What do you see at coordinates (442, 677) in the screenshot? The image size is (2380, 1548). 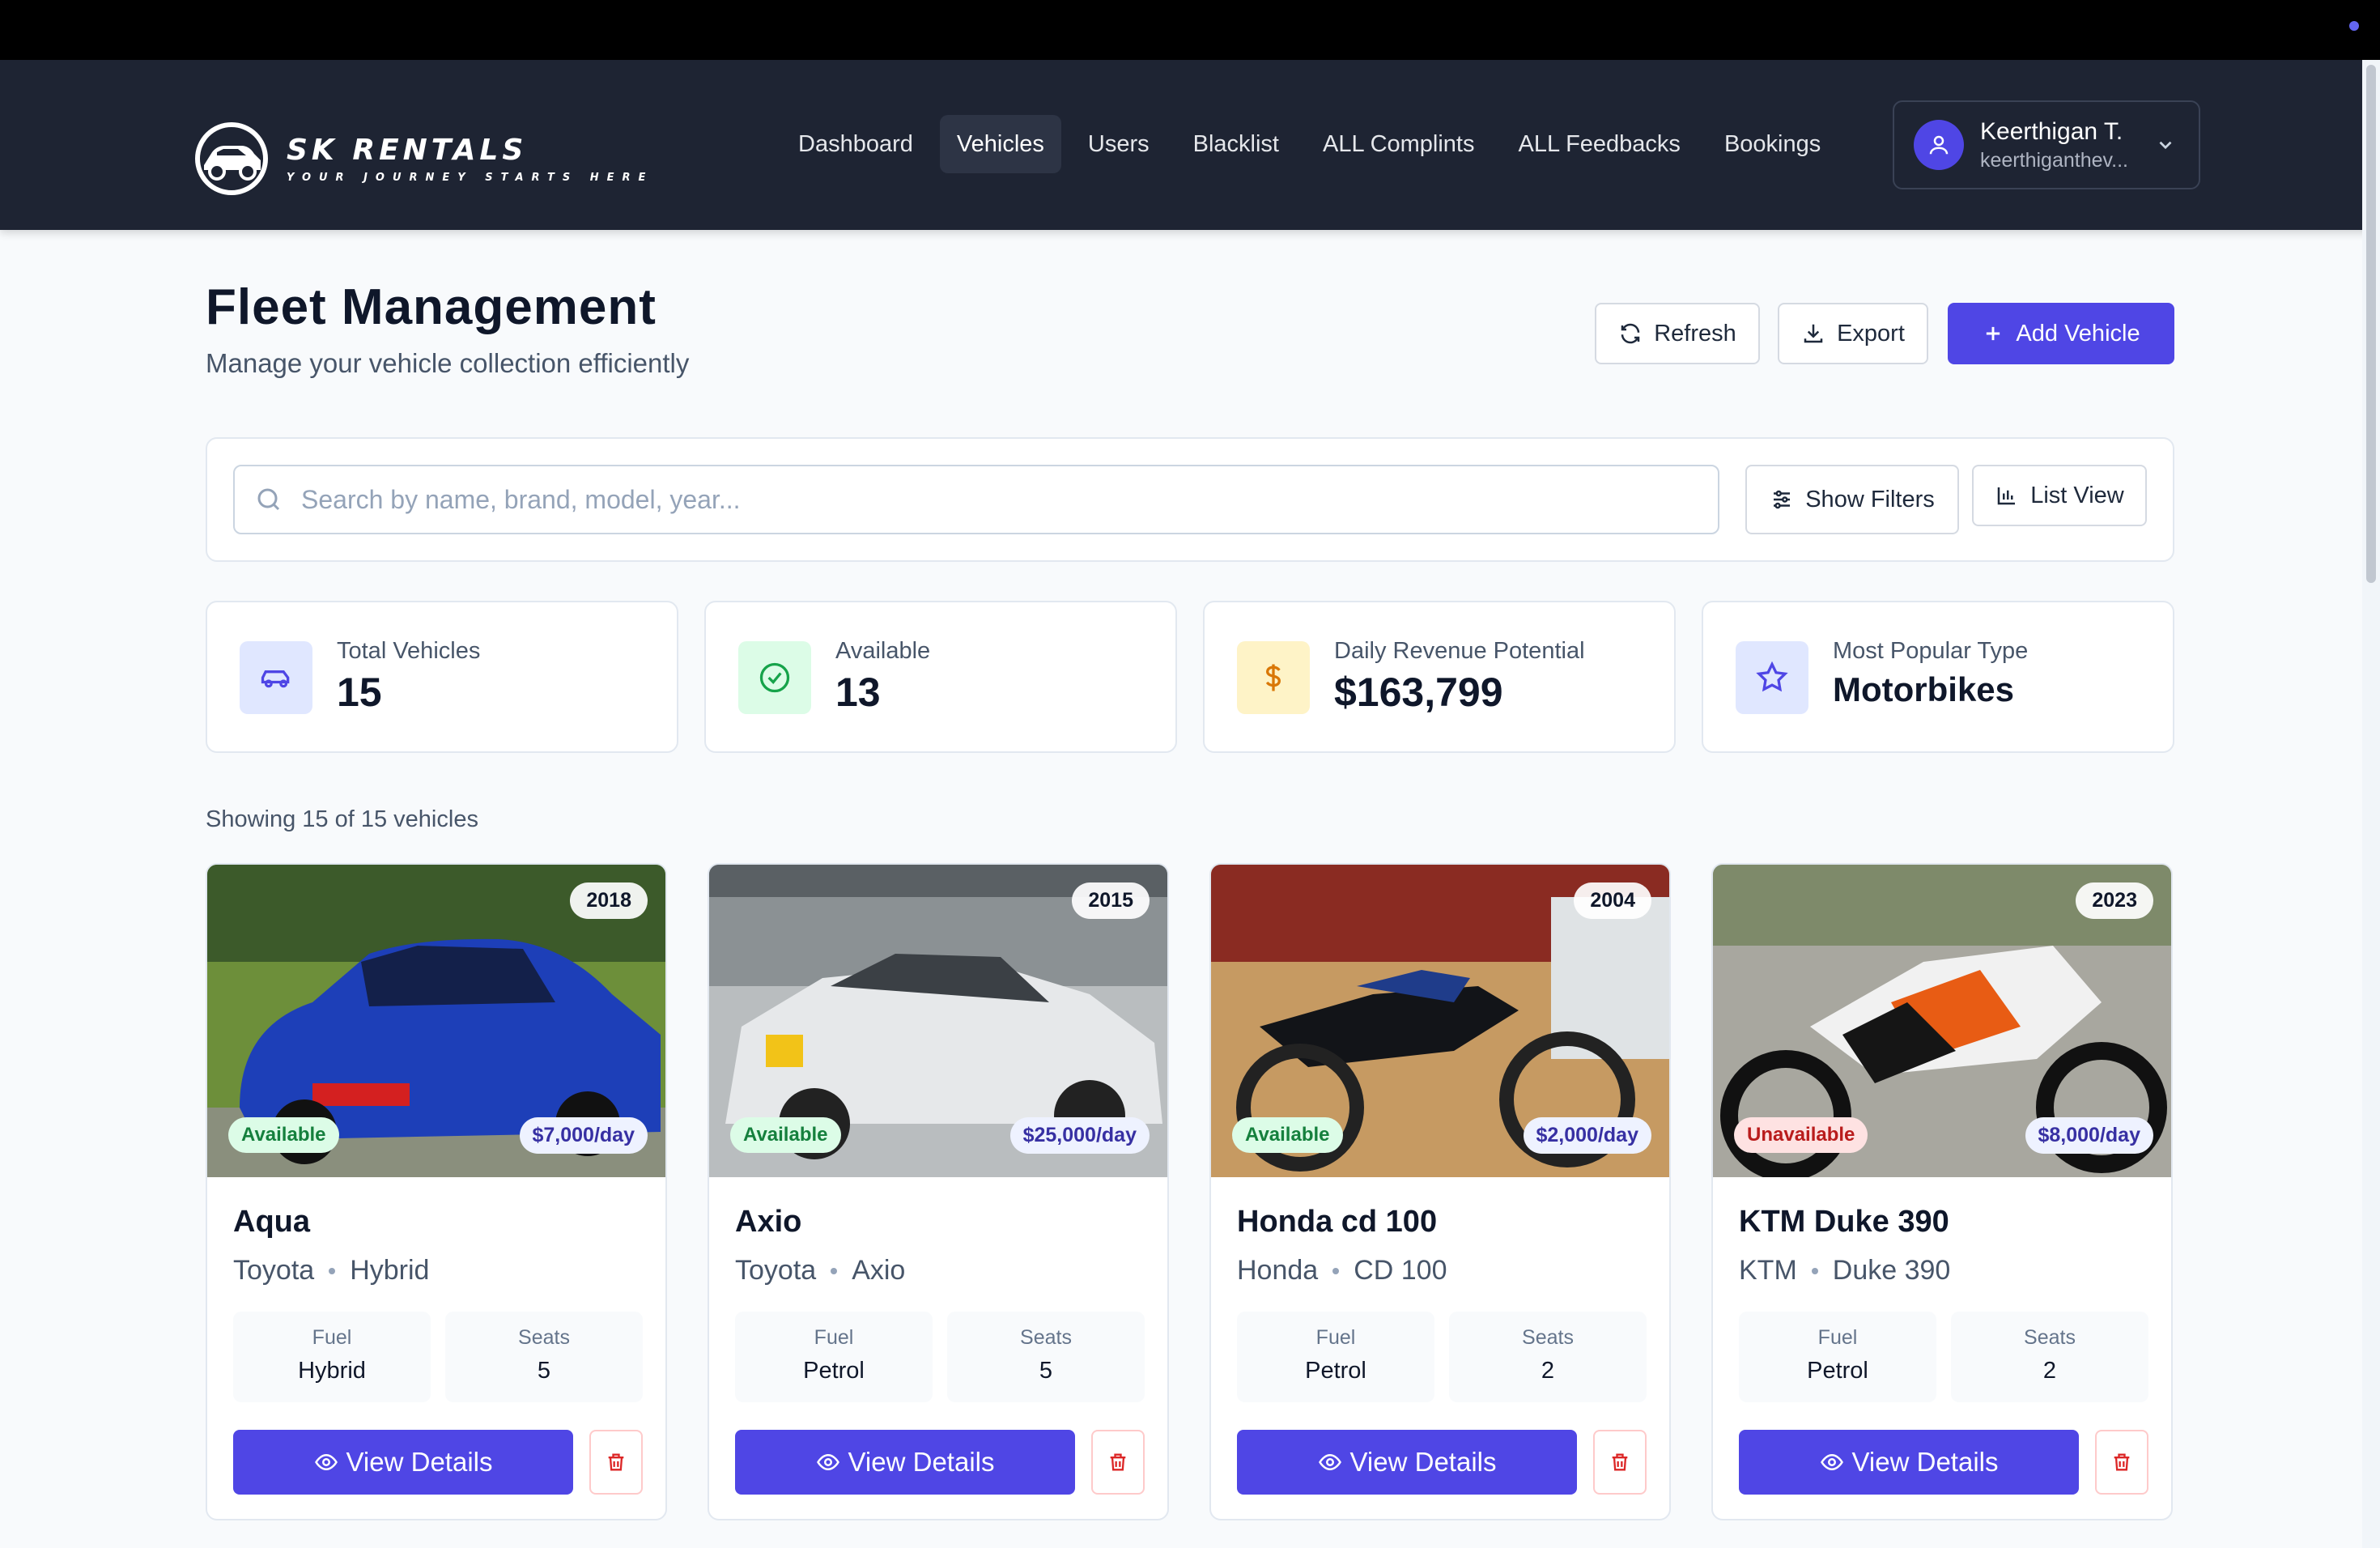 I see `stat-total-vehicles: Total Vehicles 15` at bounding box center [442, 677].